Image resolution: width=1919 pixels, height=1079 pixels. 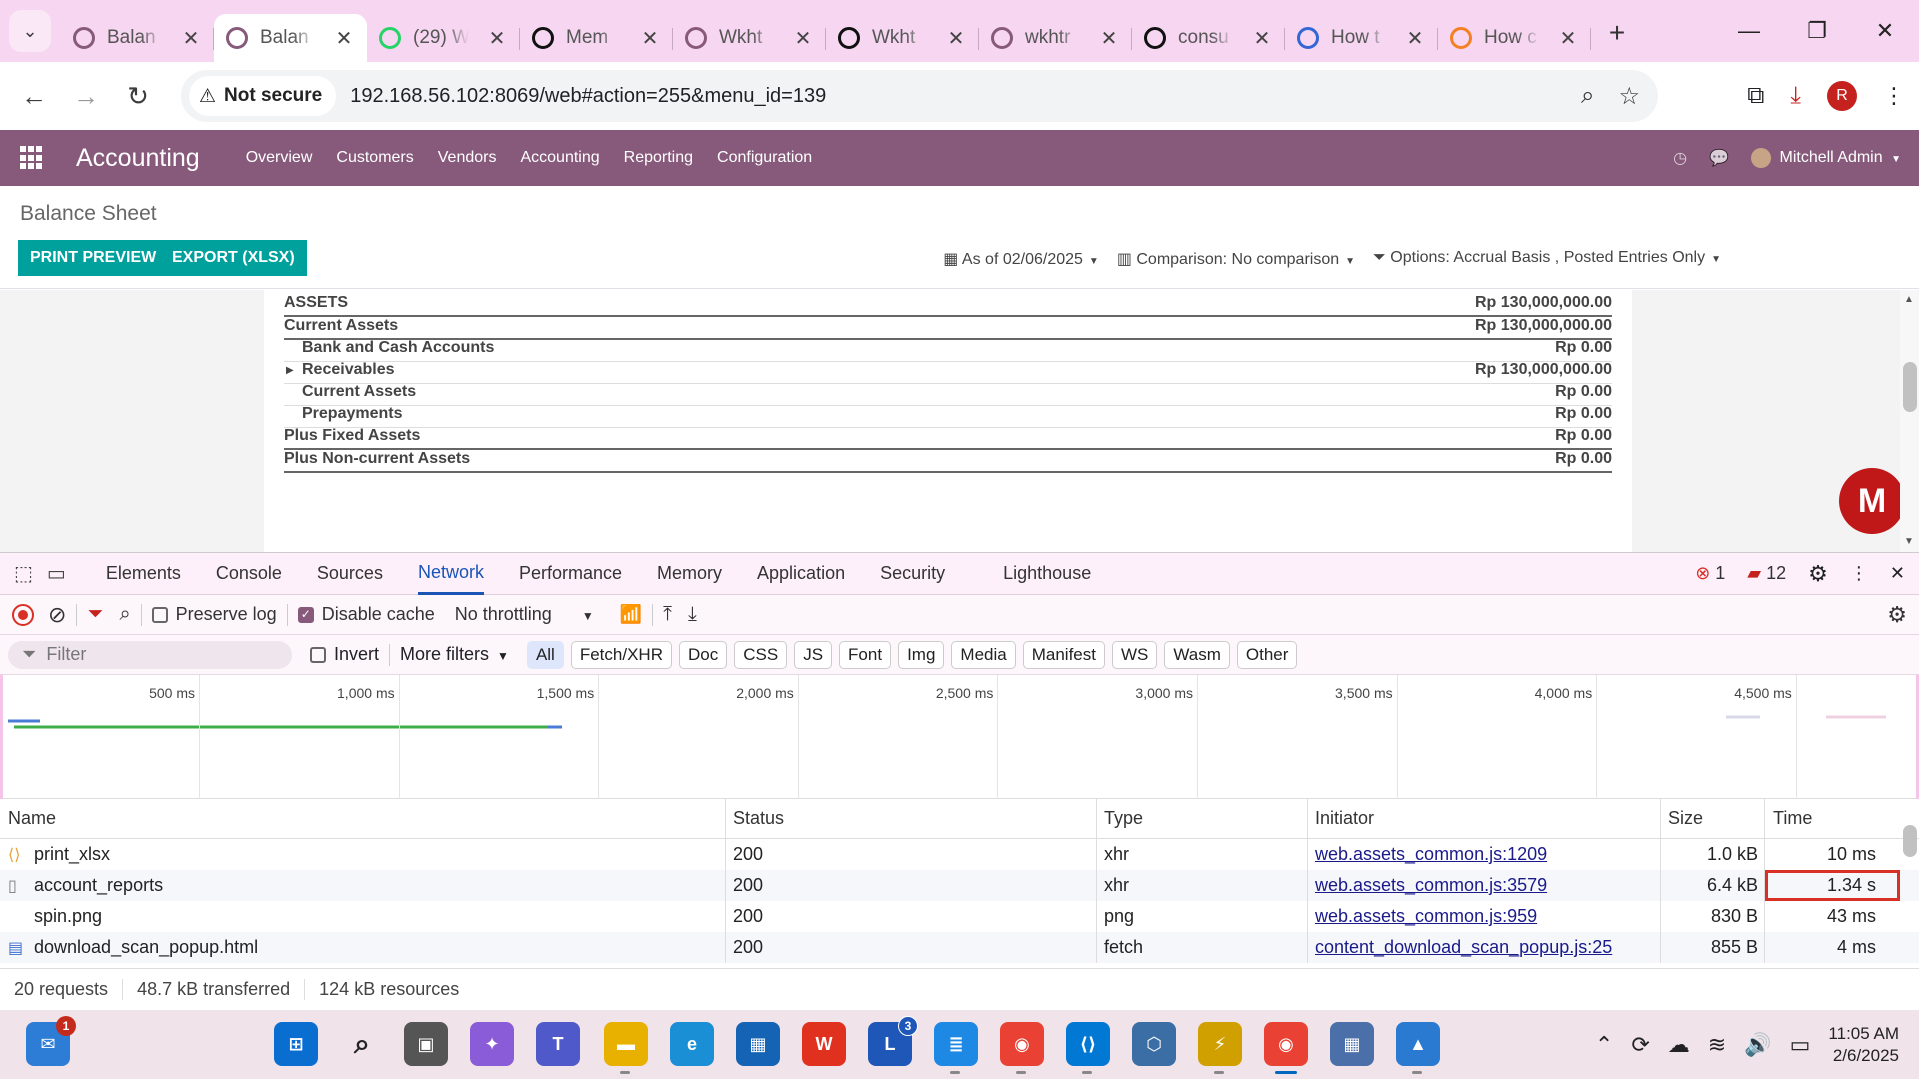 What do you see at coordinates (1431, 854) in the screenshot?
I see `request-initiator-link: web.assets_common.js:1209` at bounding box center [1431, 854].